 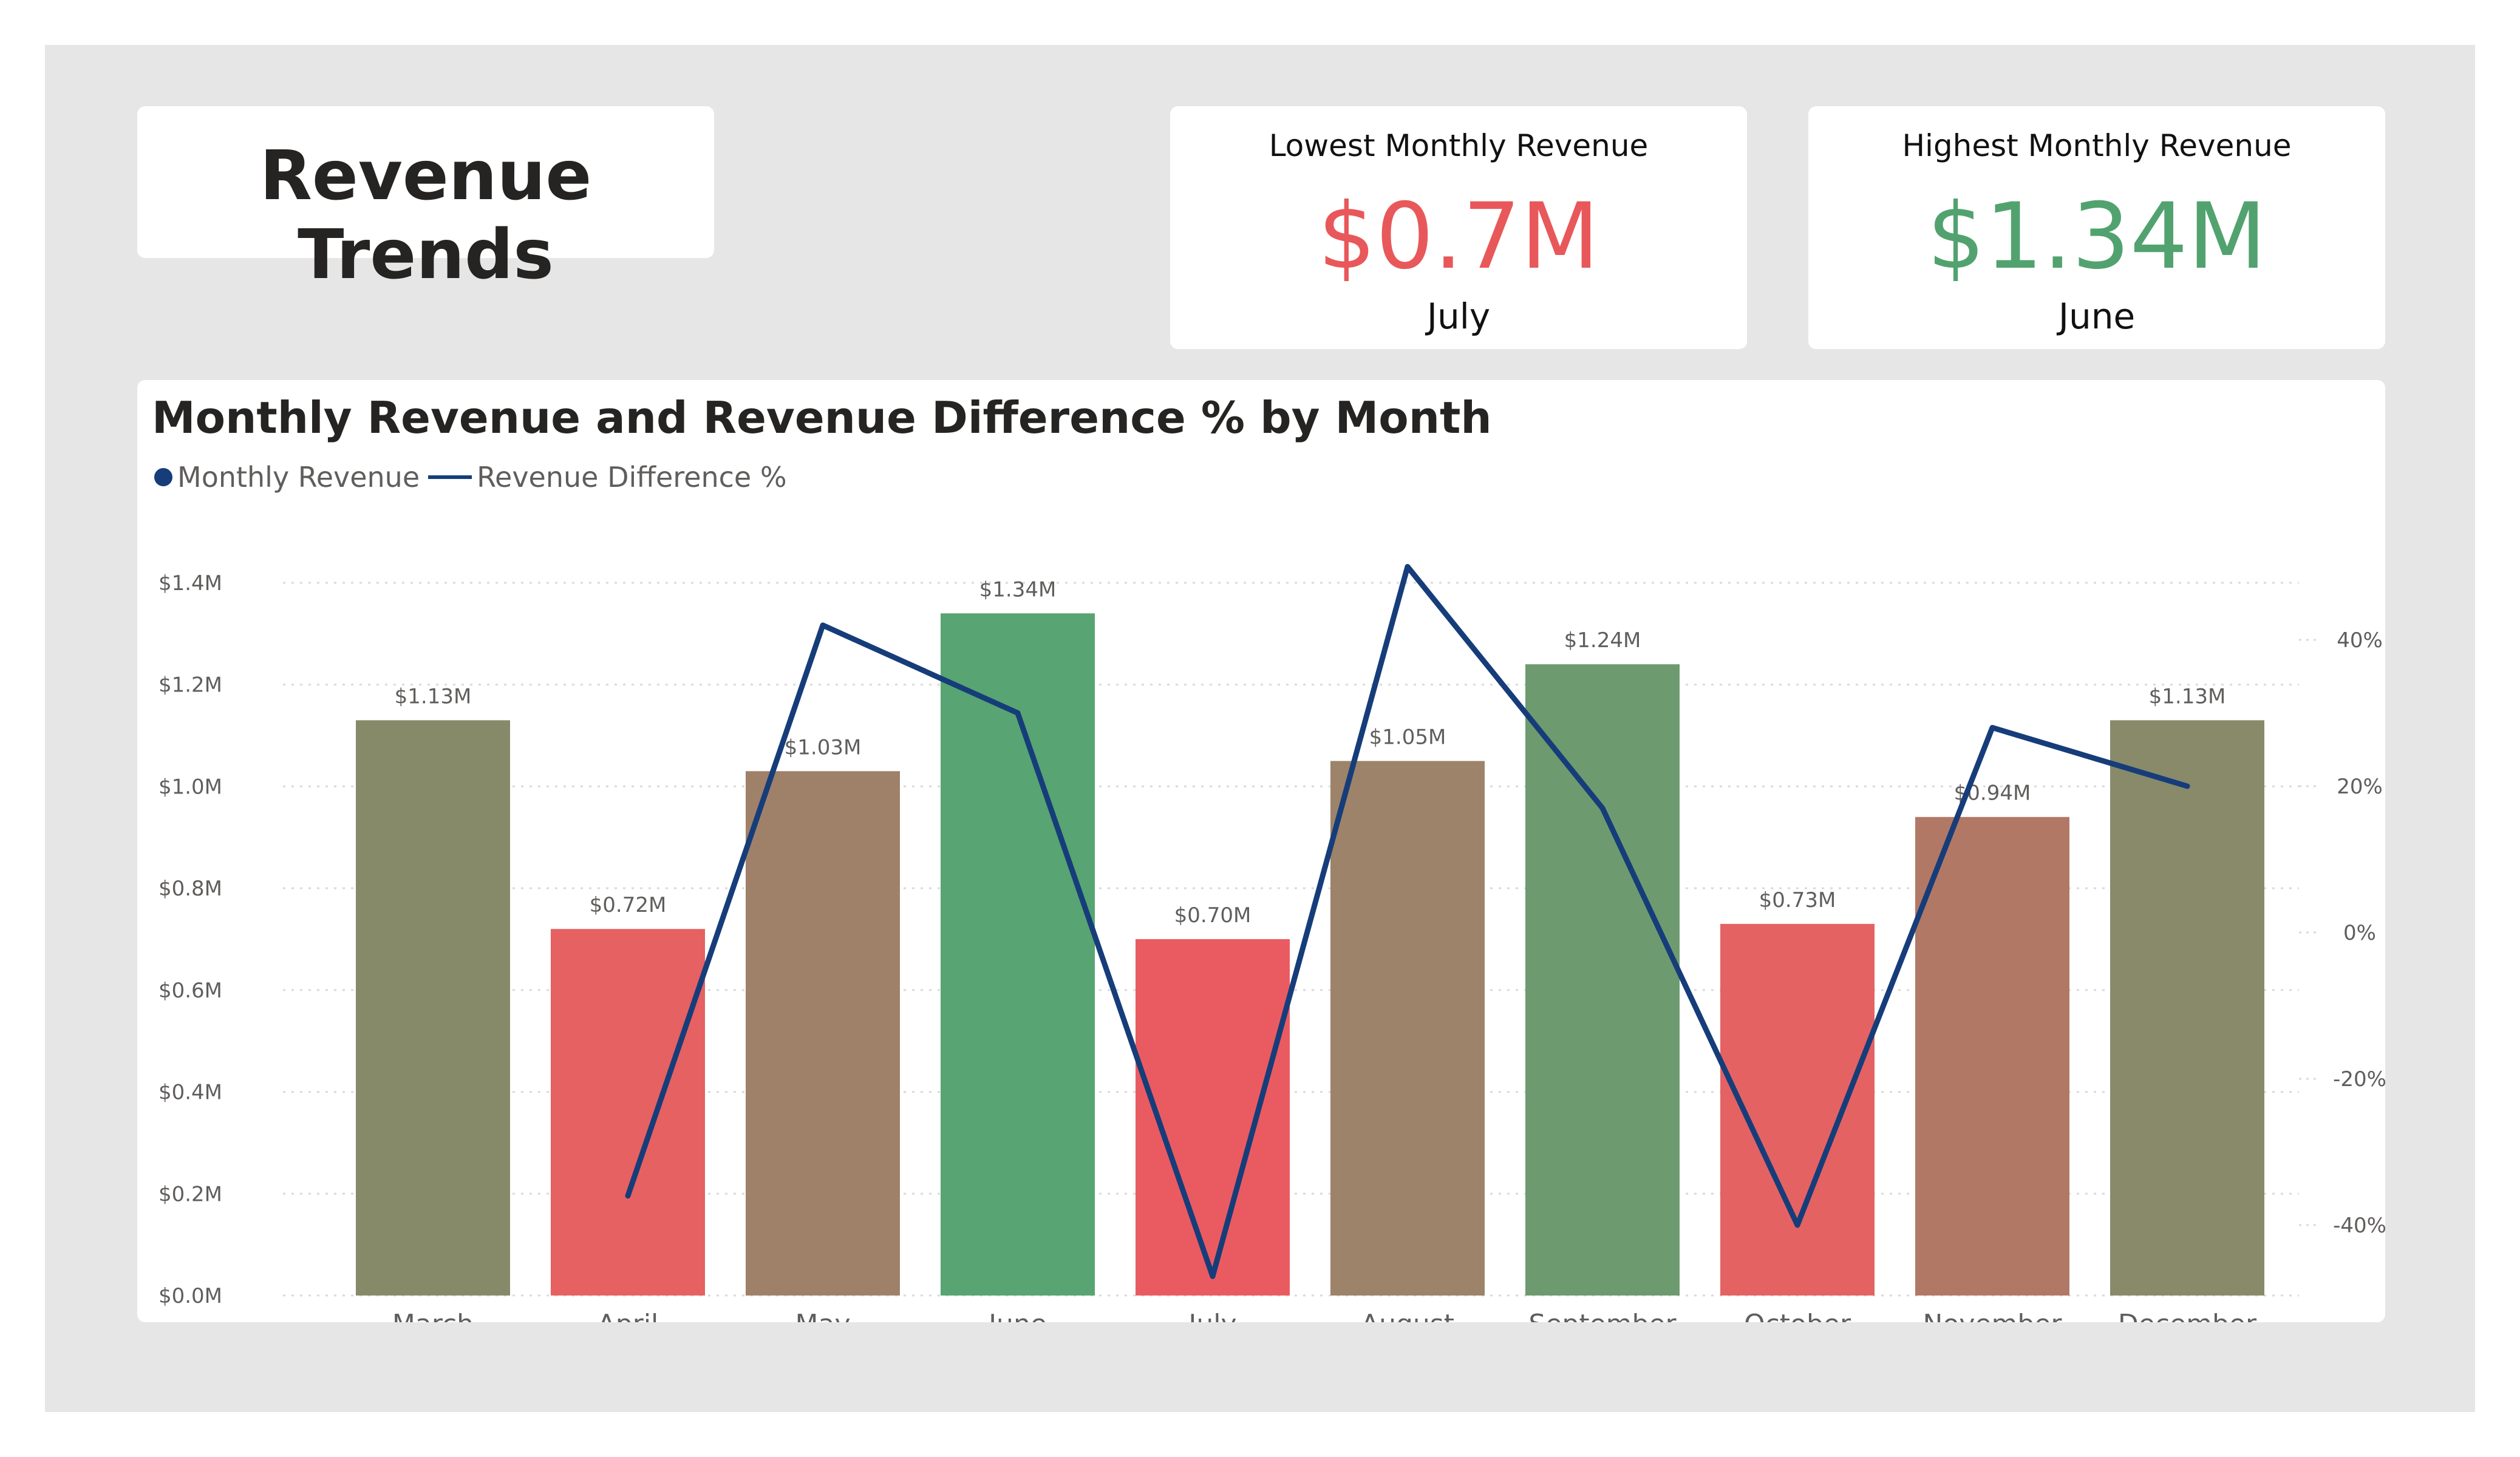 I want to click on y-left-tick-label: $0.2M, so click(x=190, y=1194).